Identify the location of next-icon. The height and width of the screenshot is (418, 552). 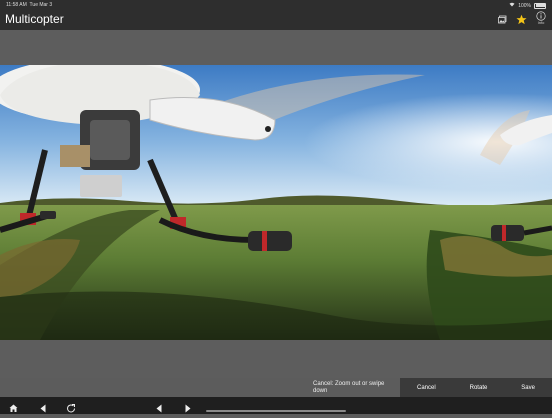
(188, 409).